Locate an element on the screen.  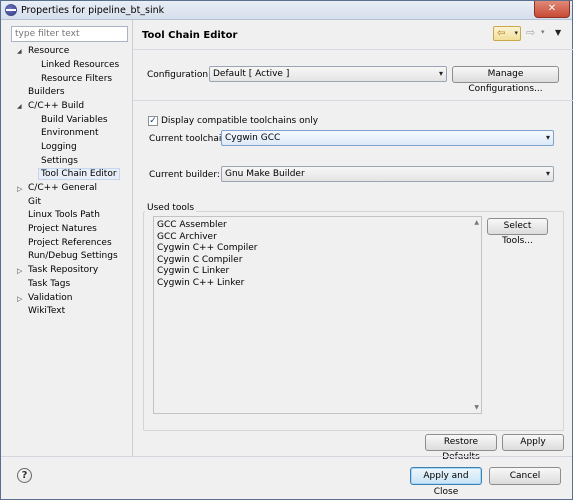
footer-separator is located at coordinates (286, 456).